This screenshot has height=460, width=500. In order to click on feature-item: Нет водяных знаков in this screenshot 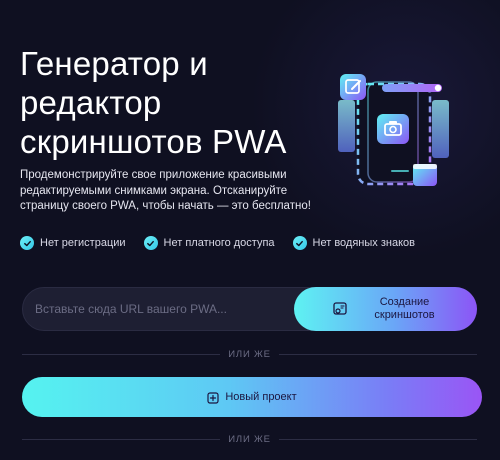, I will do `click(353, 243)`.